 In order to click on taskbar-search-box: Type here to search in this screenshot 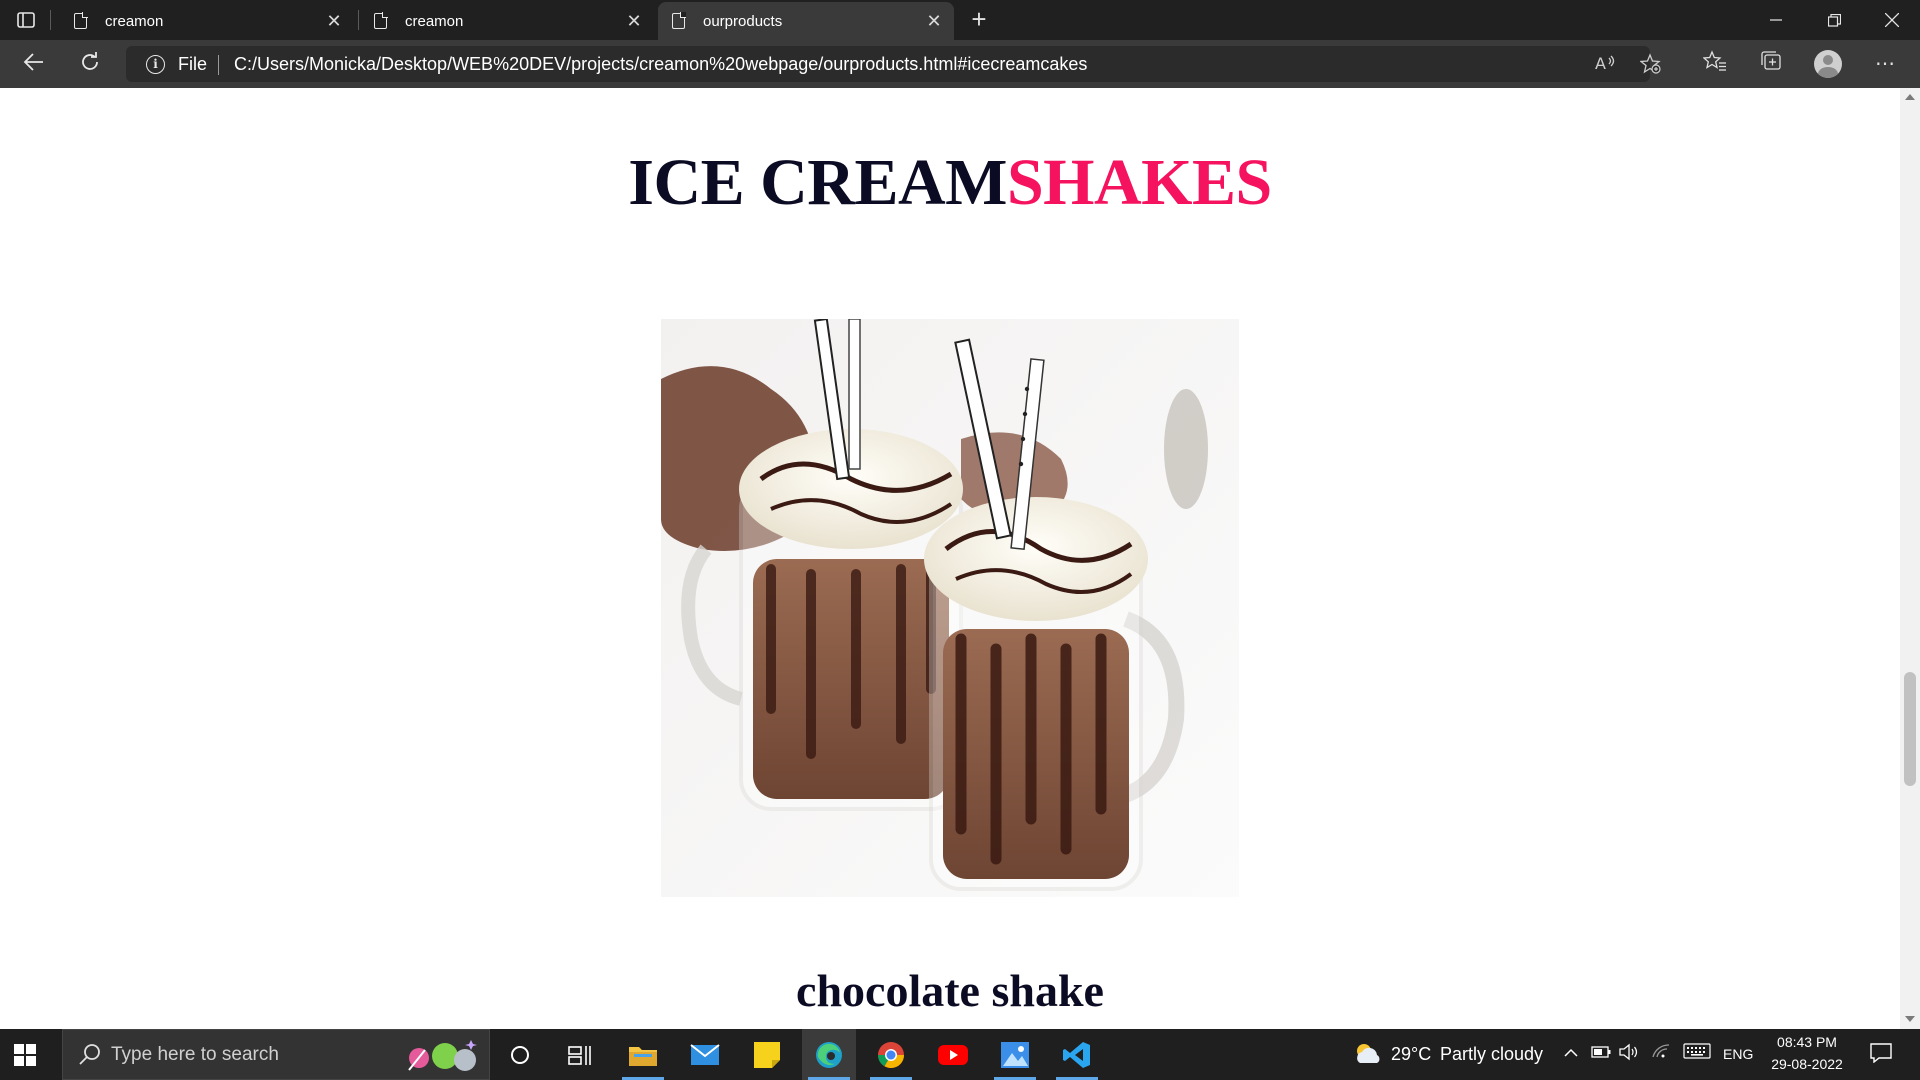, I will do `click(276, 1054)`.